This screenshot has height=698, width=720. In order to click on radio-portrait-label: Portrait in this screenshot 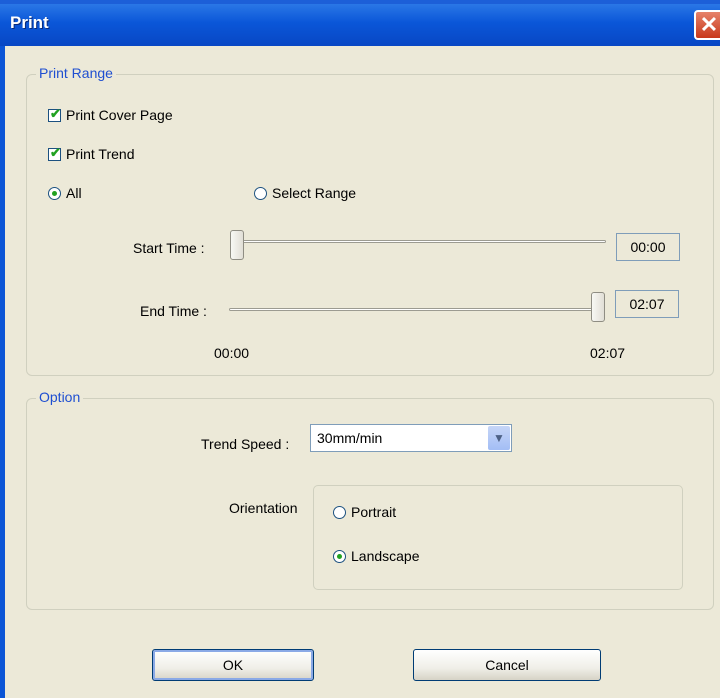, I will do `click(374, 512)`.